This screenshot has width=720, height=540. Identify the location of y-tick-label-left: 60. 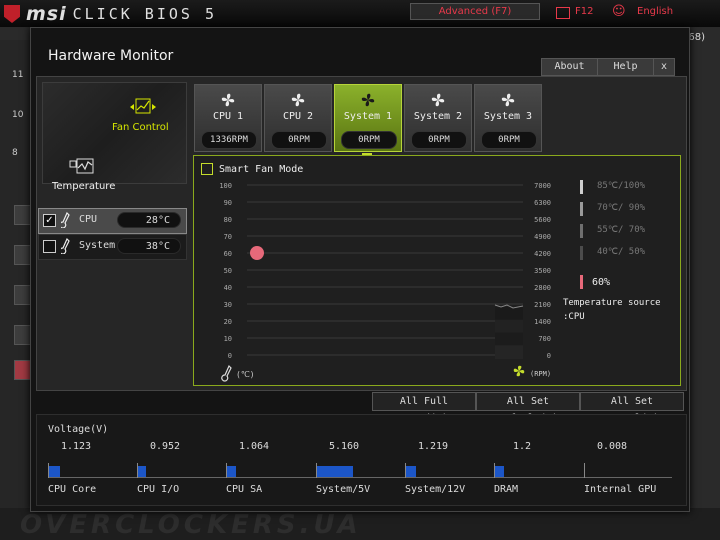
(228, 254).